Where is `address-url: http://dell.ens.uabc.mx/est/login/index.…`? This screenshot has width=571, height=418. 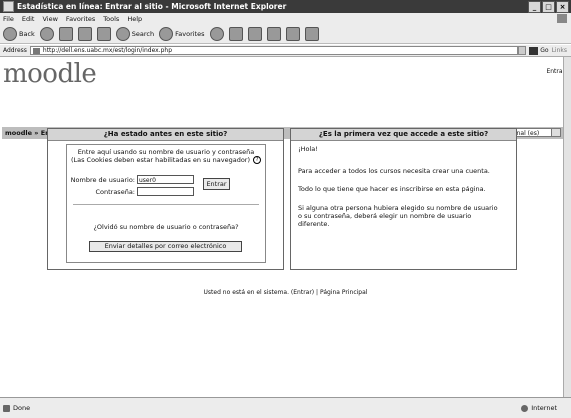
address-url: http://dell.ens.uabc.mx/est/login/index.… is located at coordinates (107, 50).